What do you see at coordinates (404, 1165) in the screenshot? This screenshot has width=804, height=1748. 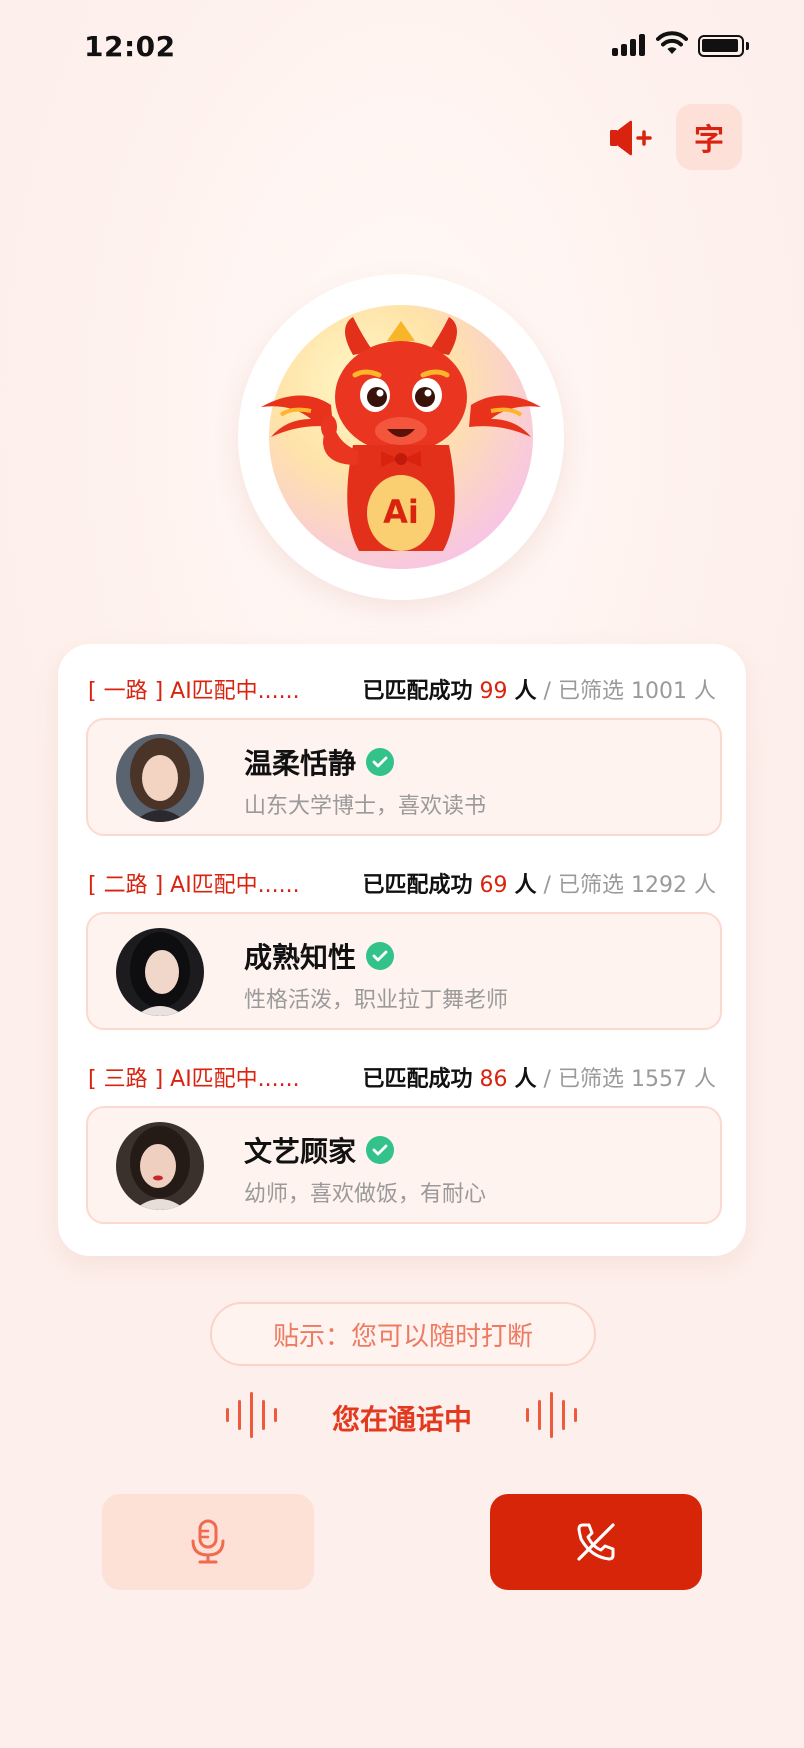 I see `match-profile: 文艺顾家 幼师，喜欢做饭，有耐心` at bounding box center [404, 1165].